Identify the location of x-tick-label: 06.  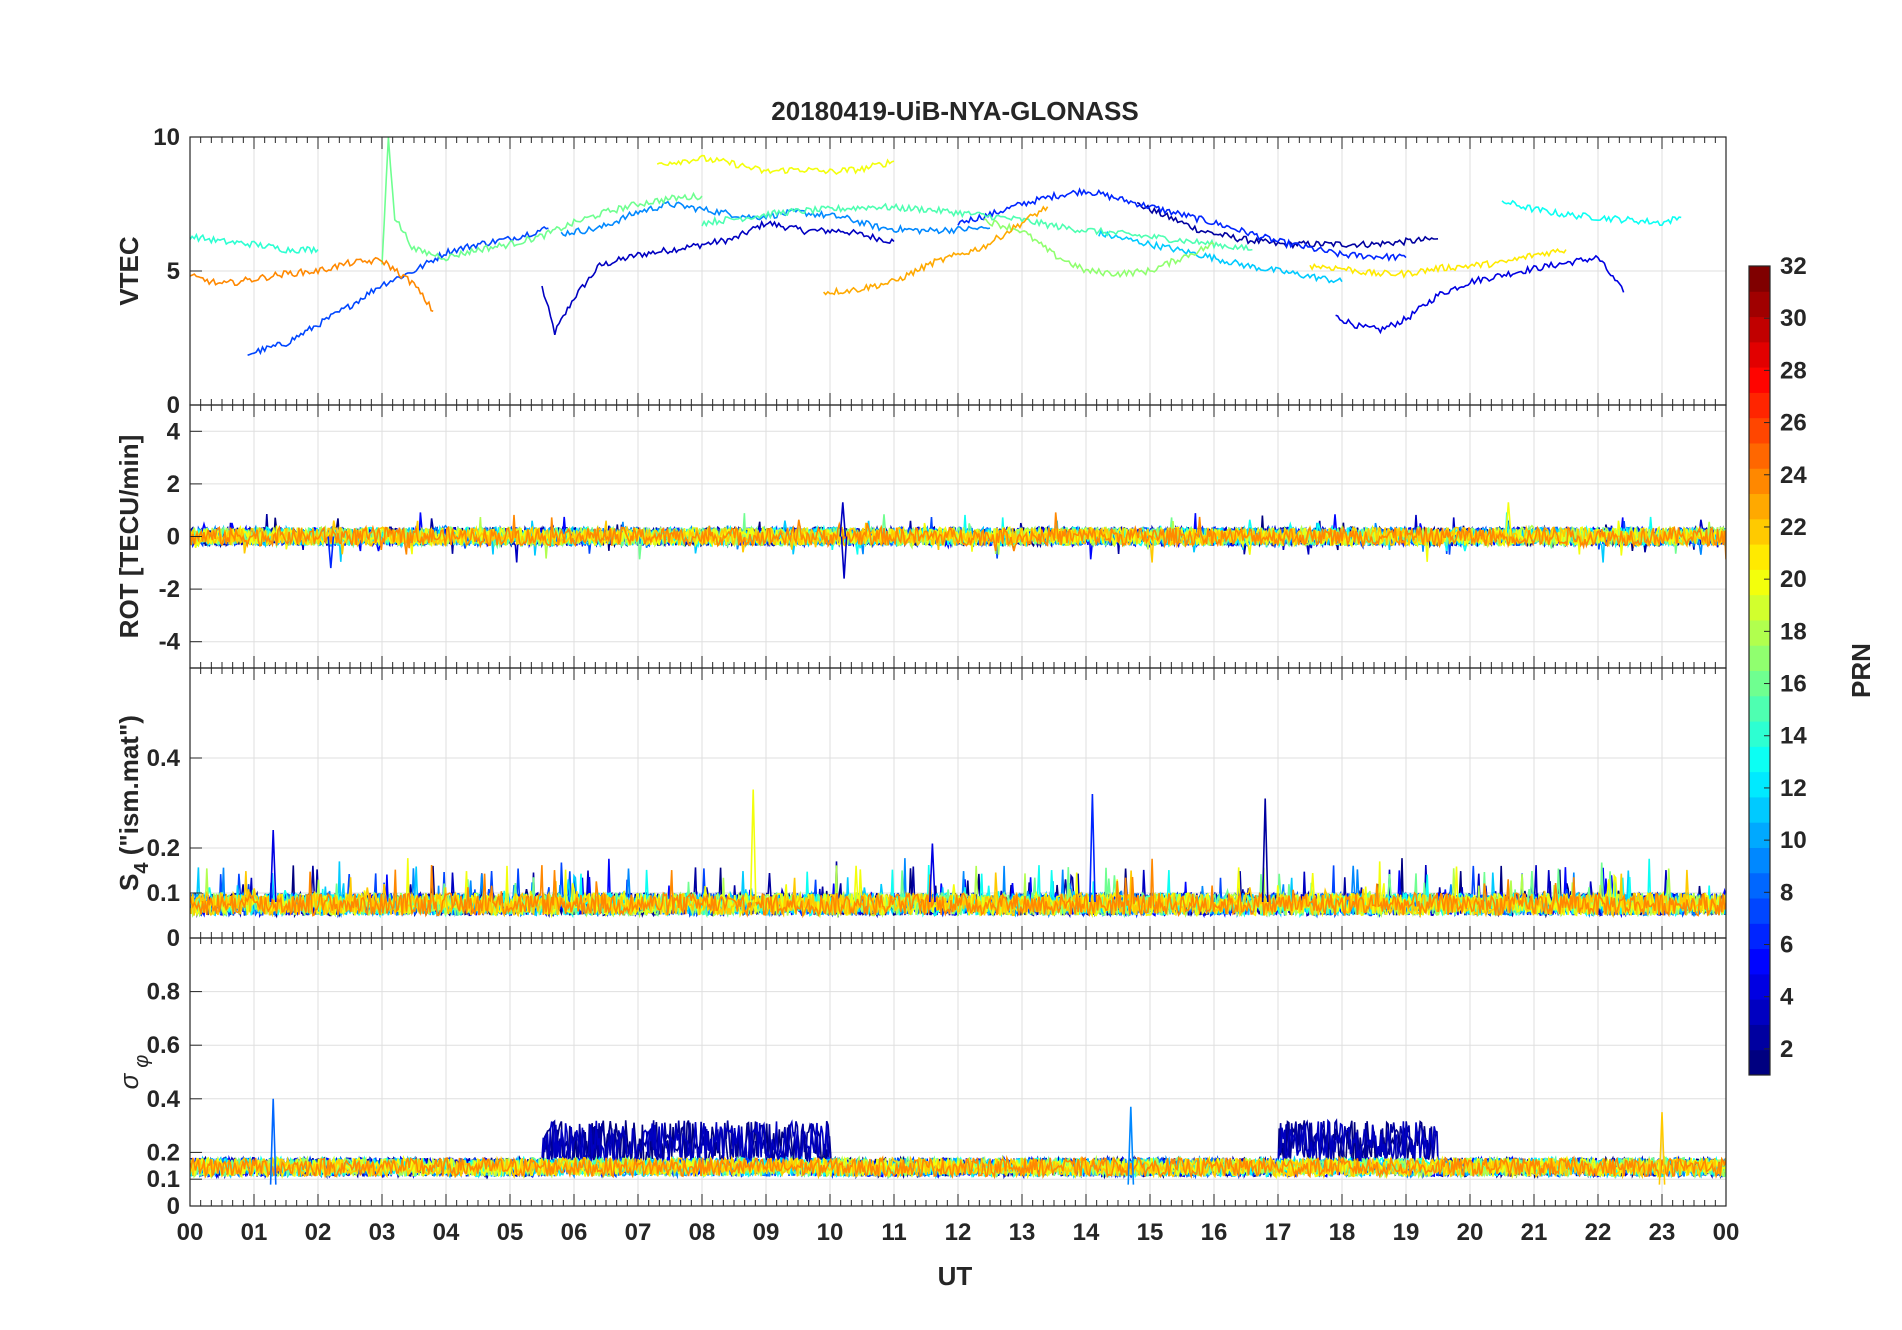
(574, 1232).